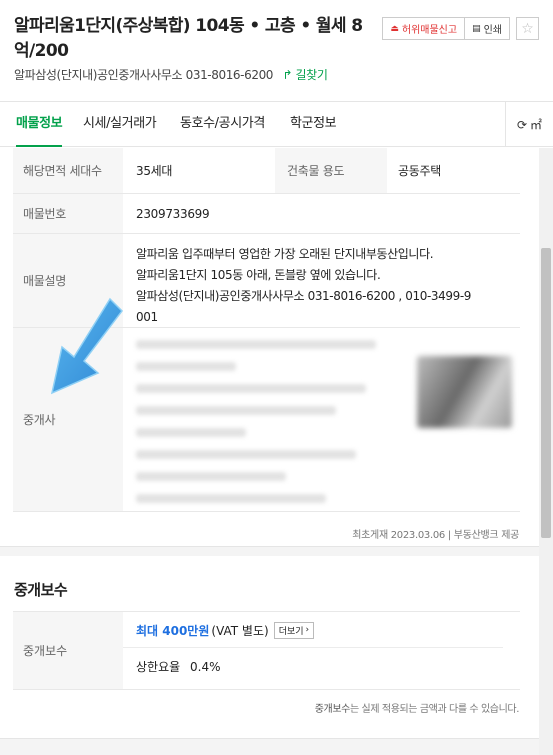 This screenshot has width=553, height=755. Describe the element at coordinates (229, 75) in the screenshot. I see `agent-phone: 031-8016-6200` at that location.